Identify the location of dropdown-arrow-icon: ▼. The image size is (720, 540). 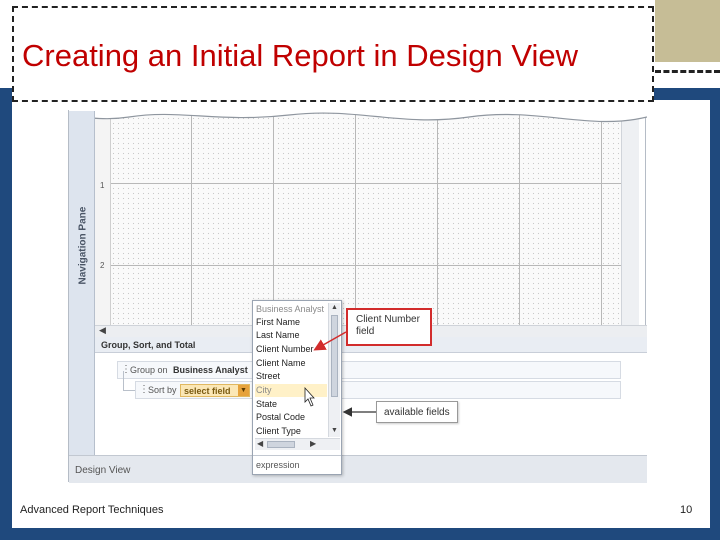
(243, 390).